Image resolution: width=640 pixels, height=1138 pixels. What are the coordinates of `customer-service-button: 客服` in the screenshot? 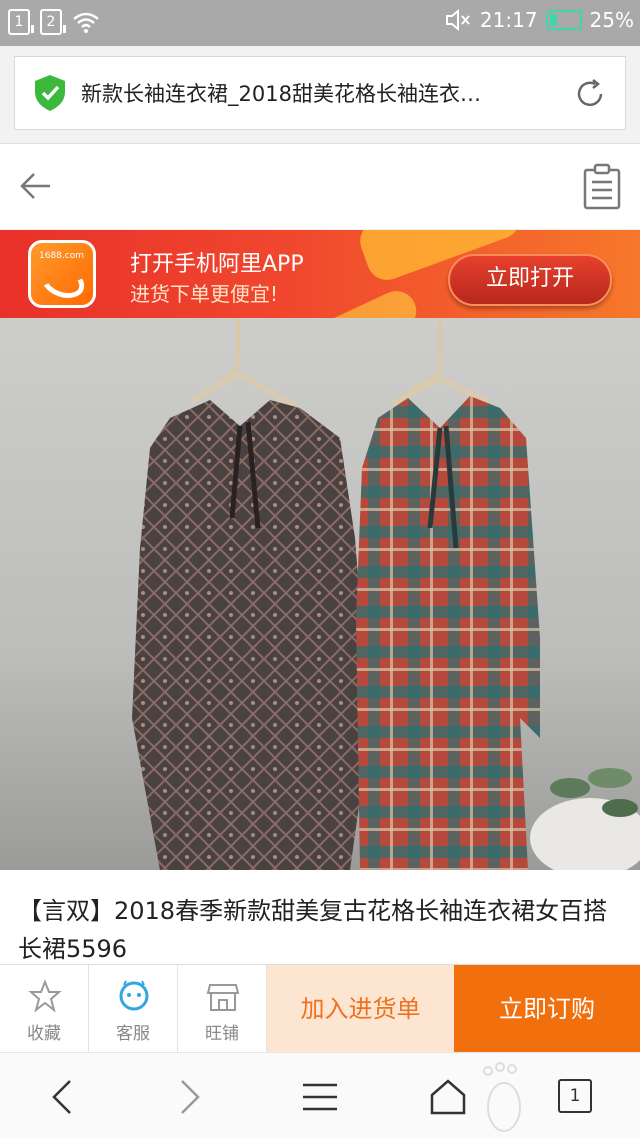 It's located at (133, 1009).